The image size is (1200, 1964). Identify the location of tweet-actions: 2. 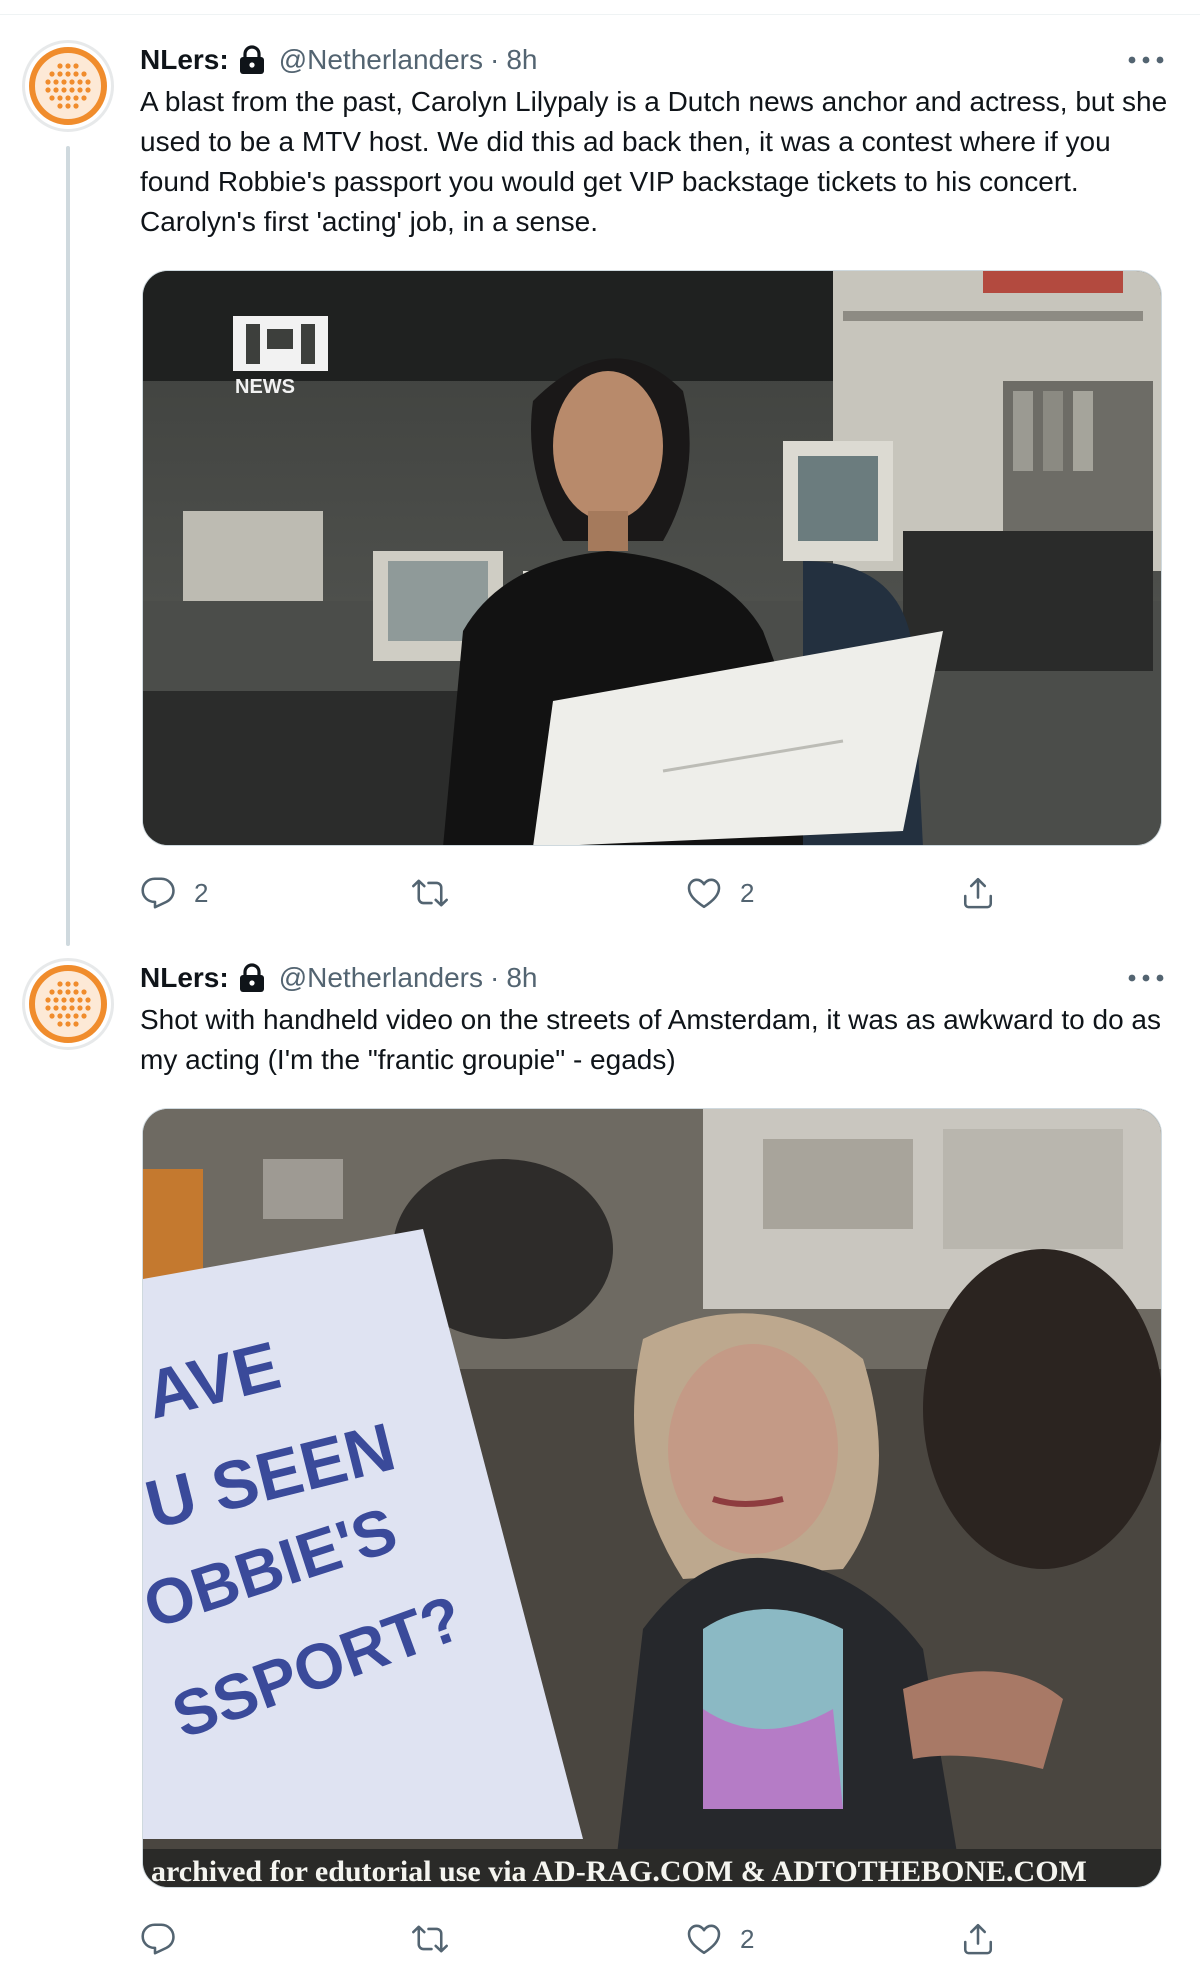
(640, 1939).